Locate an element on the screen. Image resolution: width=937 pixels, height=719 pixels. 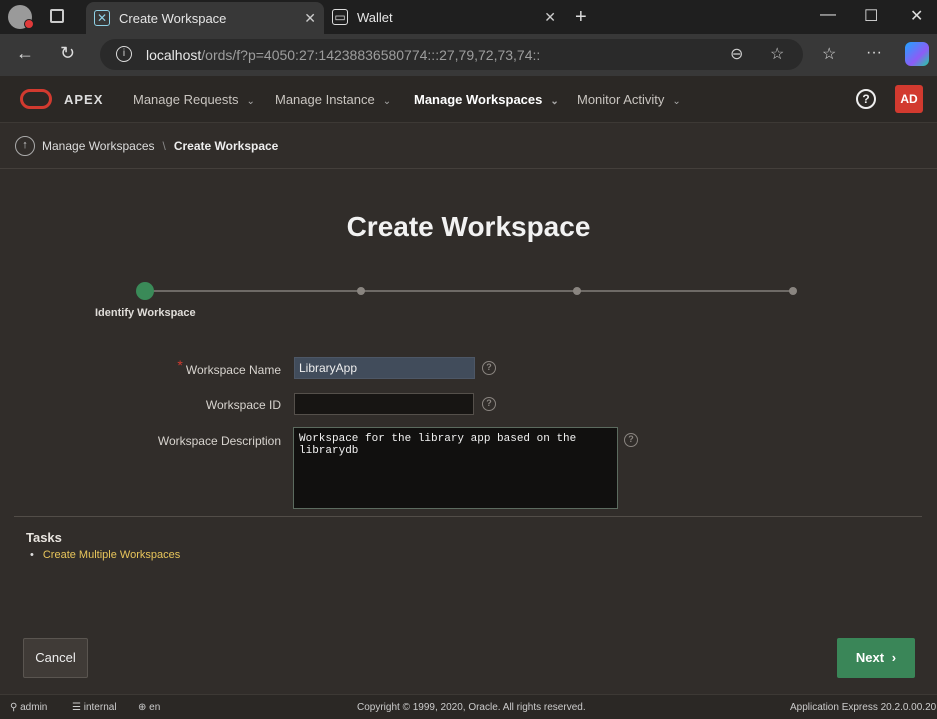
page-title: Create Workspace is located at coordinates (468, 226).